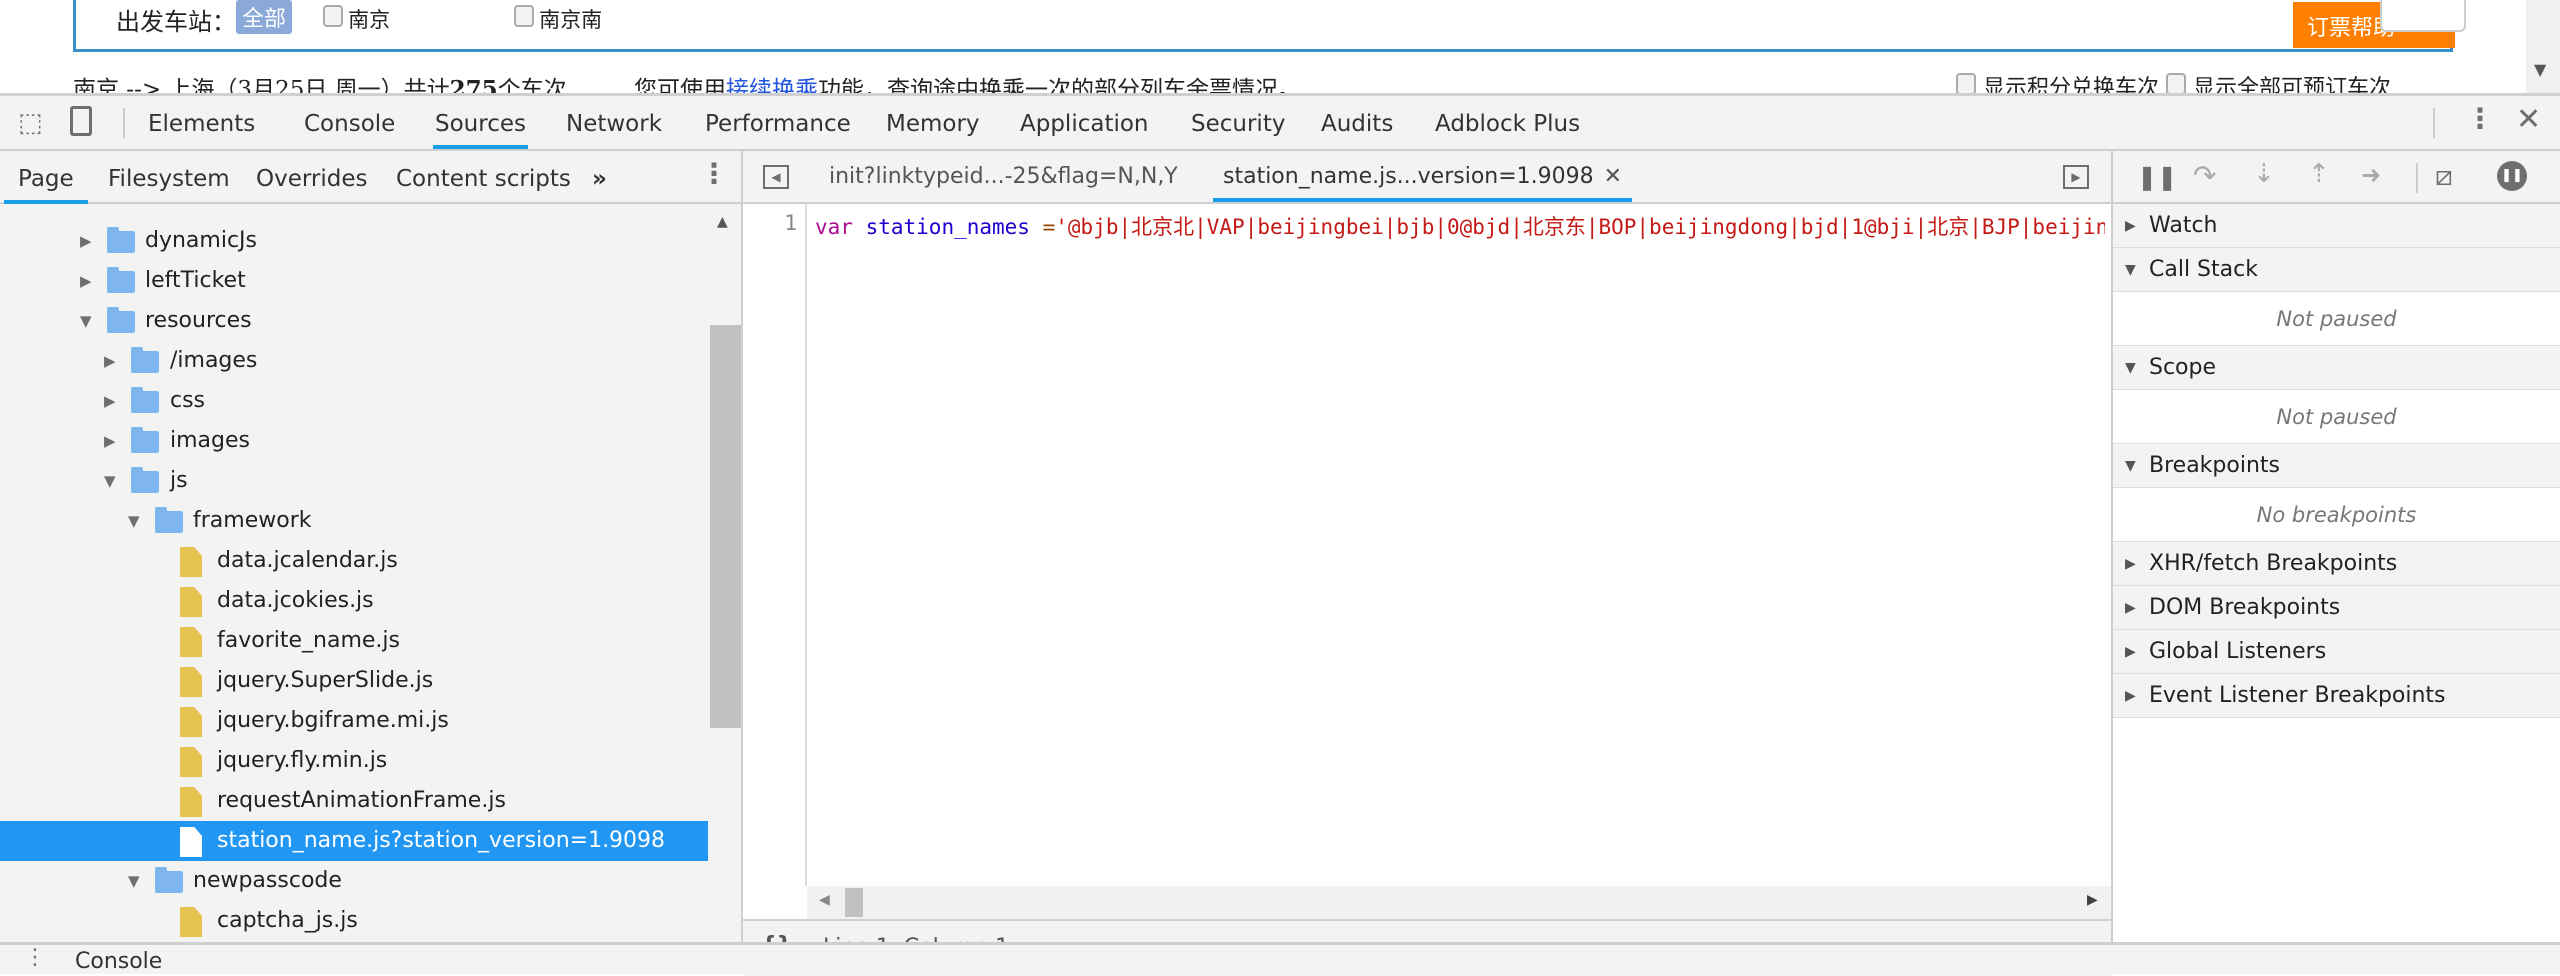  I want to click on step-over-icon: ↷, so click(2204, 175).